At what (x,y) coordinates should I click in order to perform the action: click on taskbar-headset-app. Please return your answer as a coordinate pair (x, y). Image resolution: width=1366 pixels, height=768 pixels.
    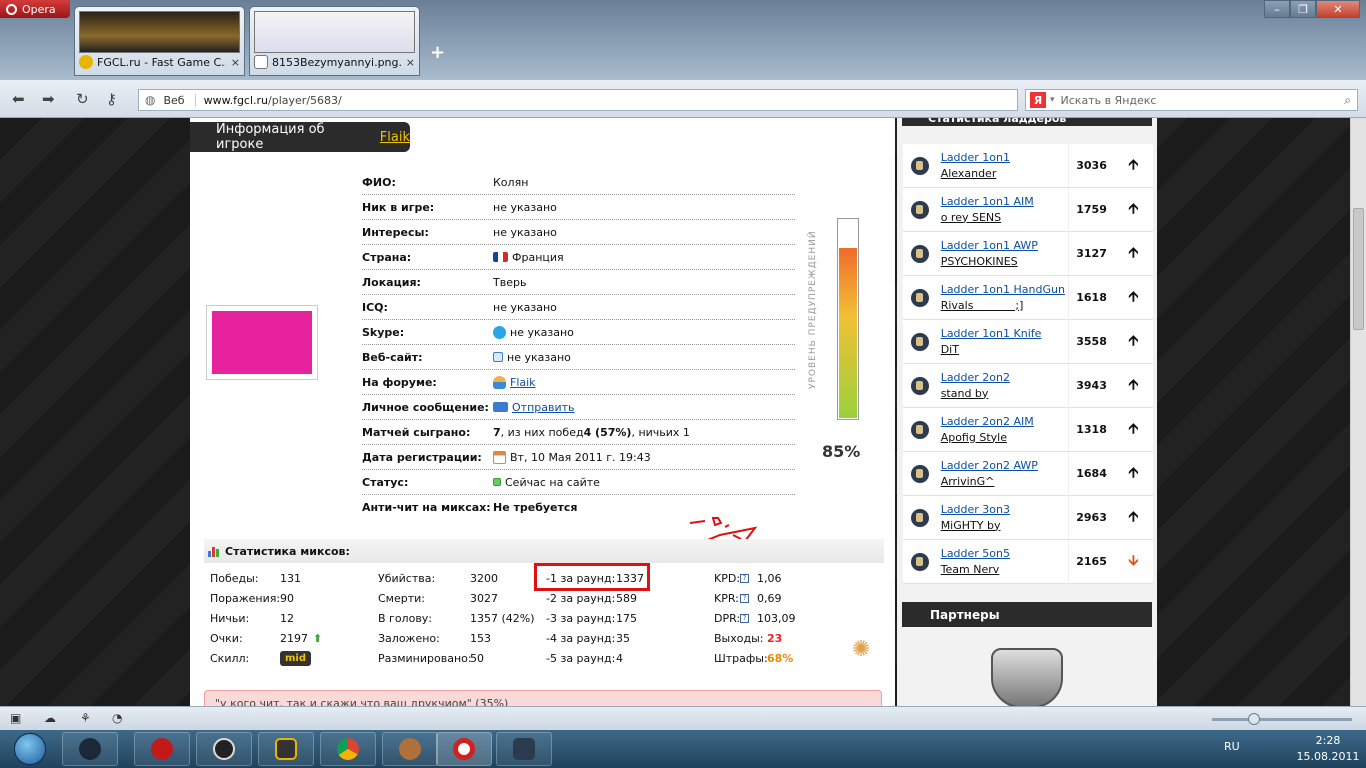
    Looking at the image, I should click on (224, 749).